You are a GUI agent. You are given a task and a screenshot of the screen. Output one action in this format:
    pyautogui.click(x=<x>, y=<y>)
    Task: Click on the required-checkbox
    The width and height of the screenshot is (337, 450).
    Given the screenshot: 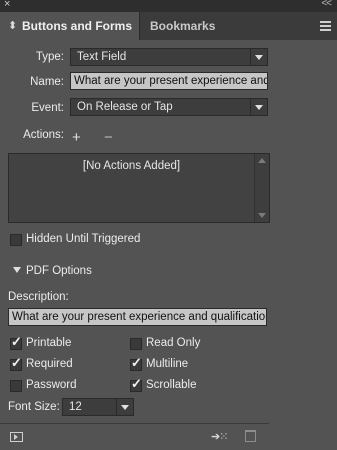 What is the action you would take?
    pyautogui.click(x=16, y=363)
    